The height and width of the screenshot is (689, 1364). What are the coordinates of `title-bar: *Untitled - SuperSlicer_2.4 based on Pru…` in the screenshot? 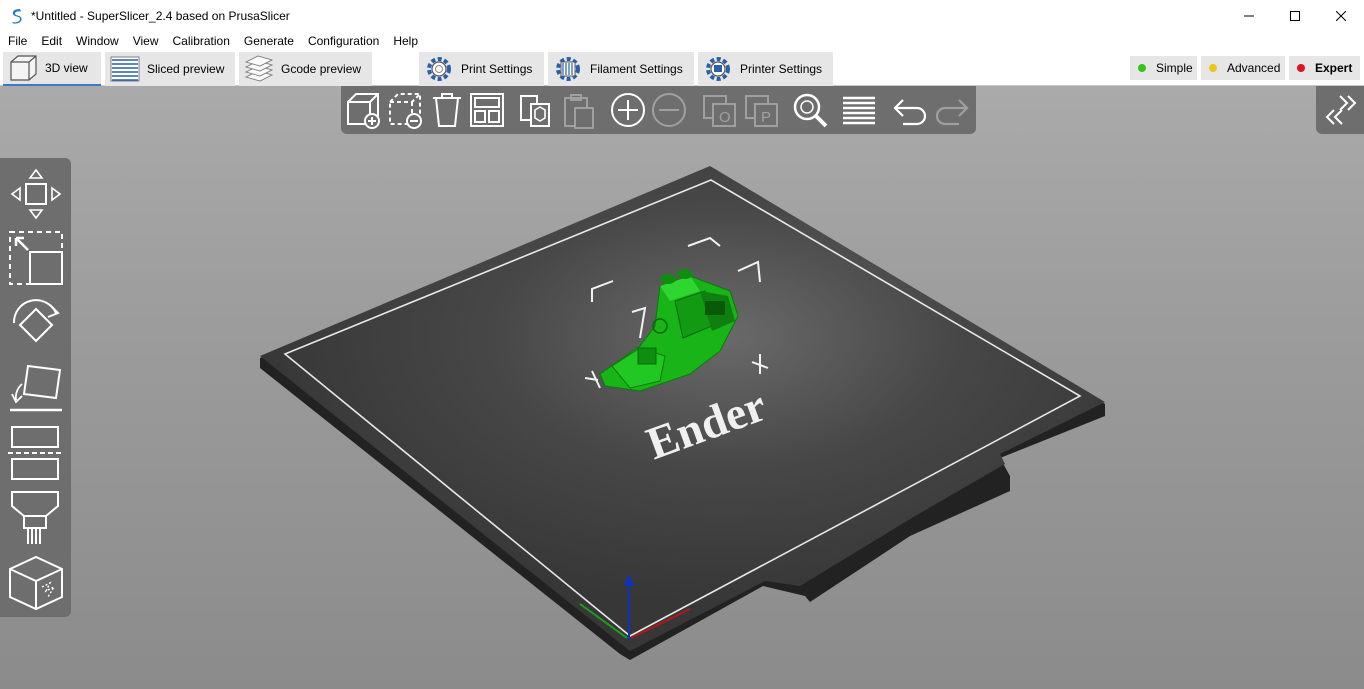 It's located at (682, 15).